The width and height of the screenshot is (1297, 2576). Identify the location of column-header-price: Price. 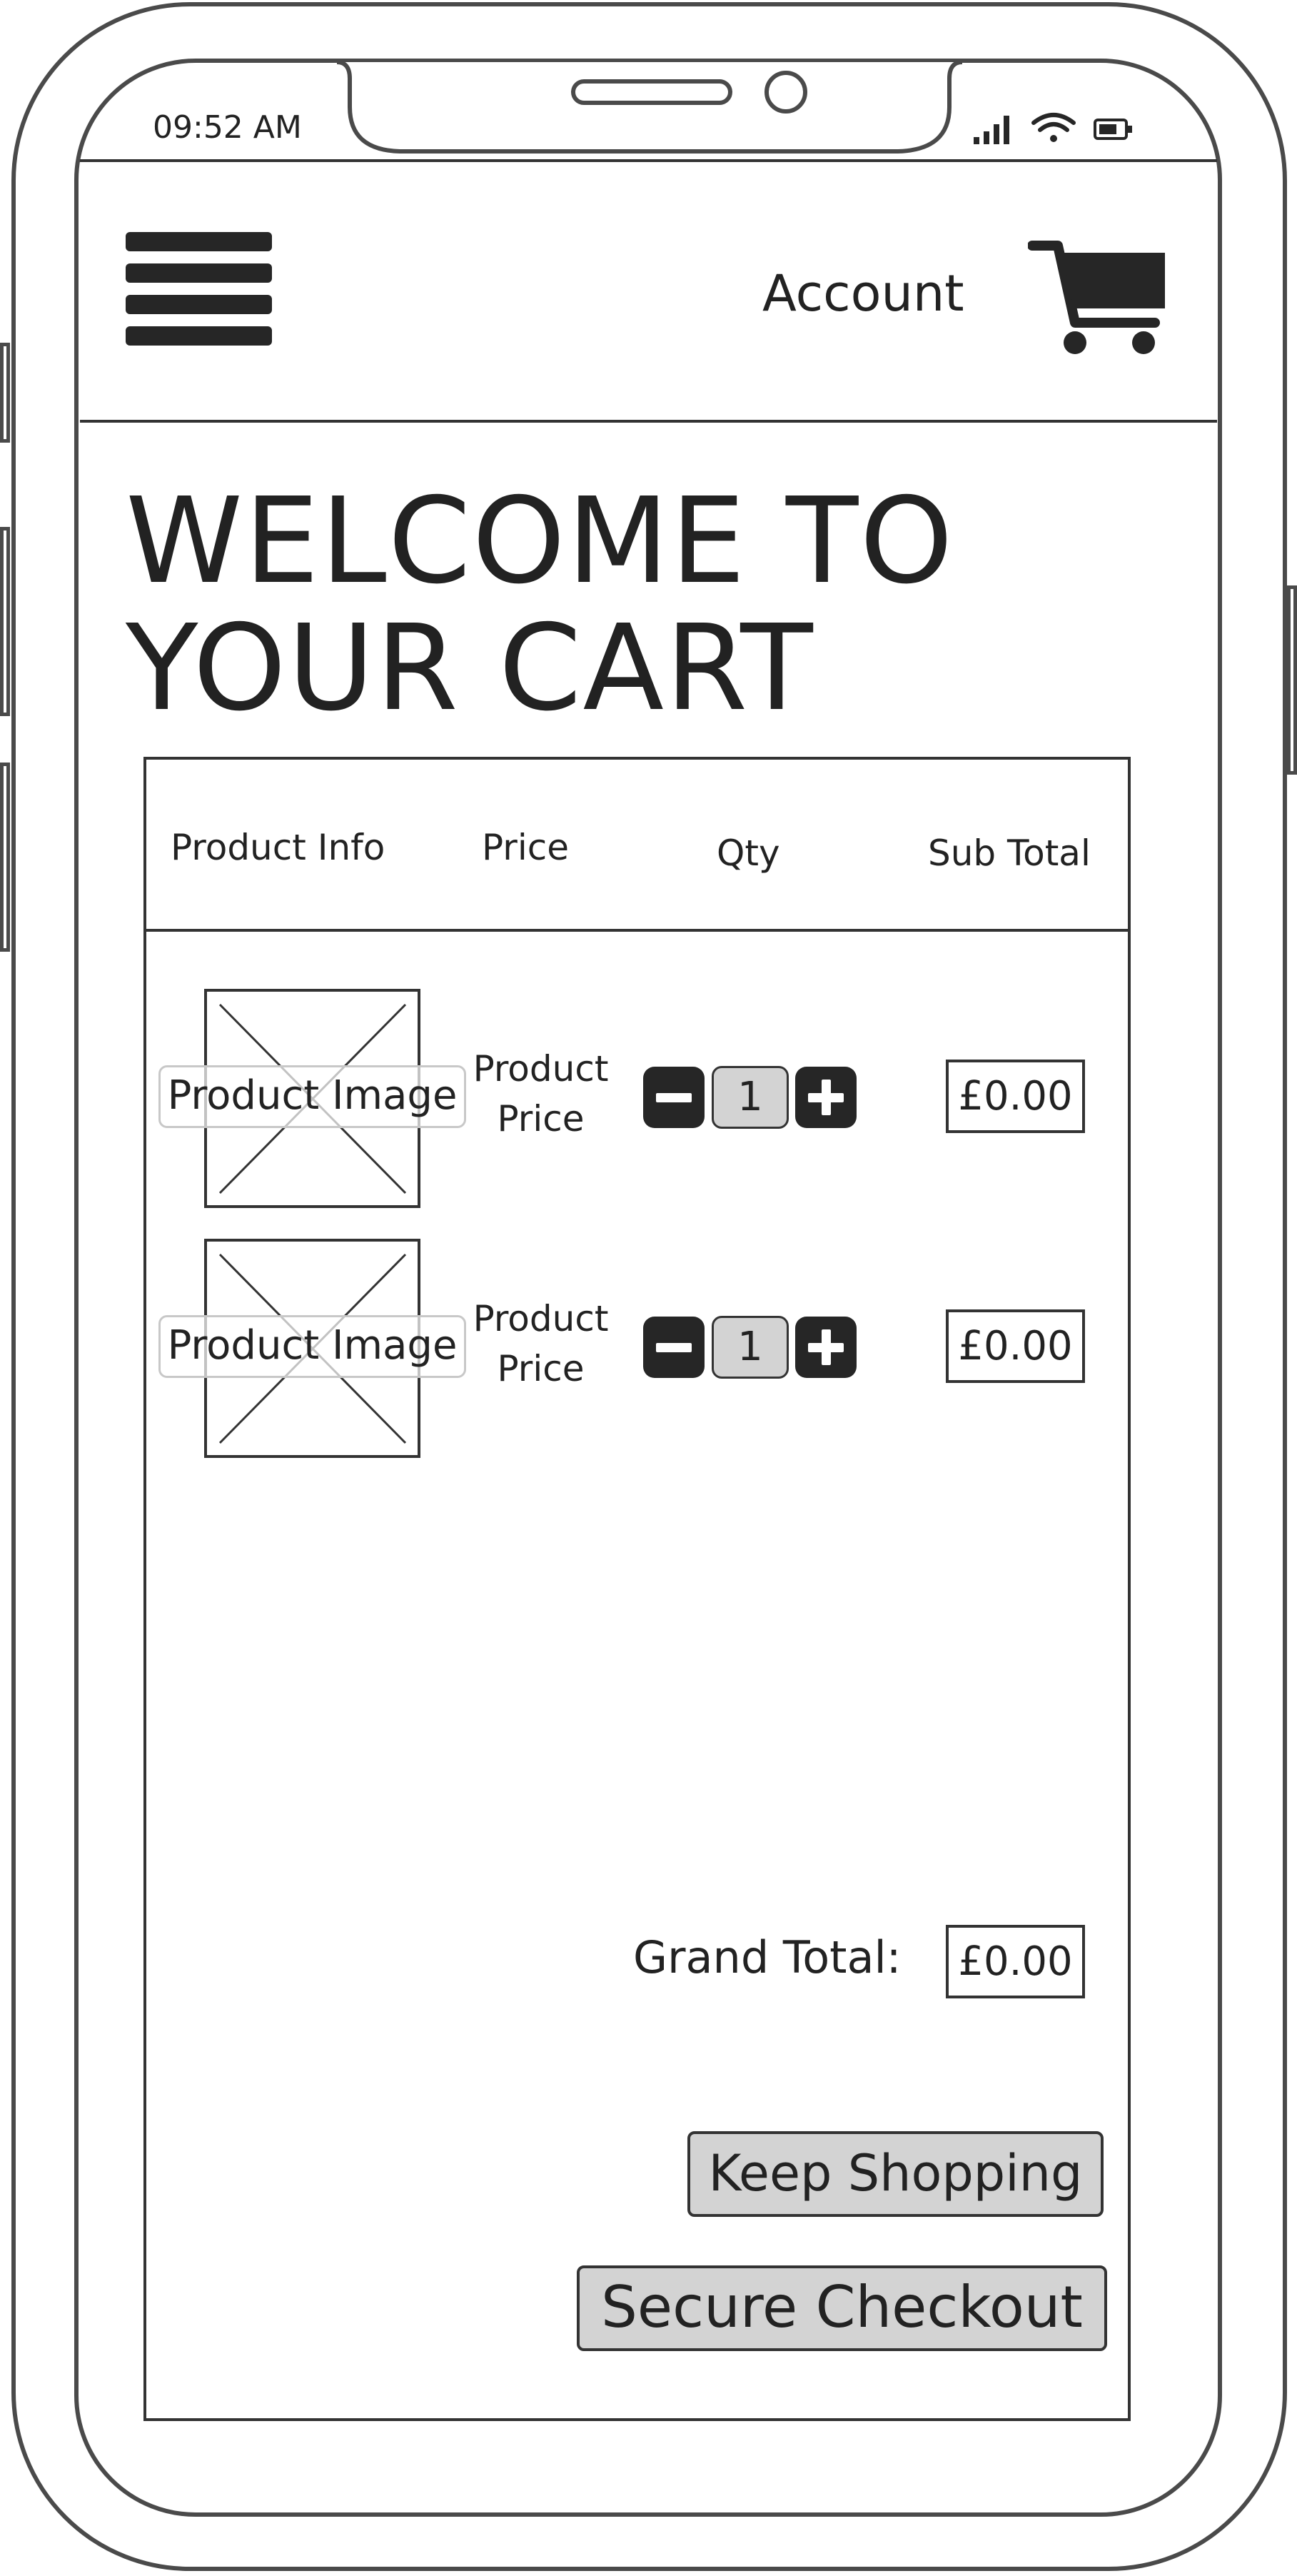
(525, 848).